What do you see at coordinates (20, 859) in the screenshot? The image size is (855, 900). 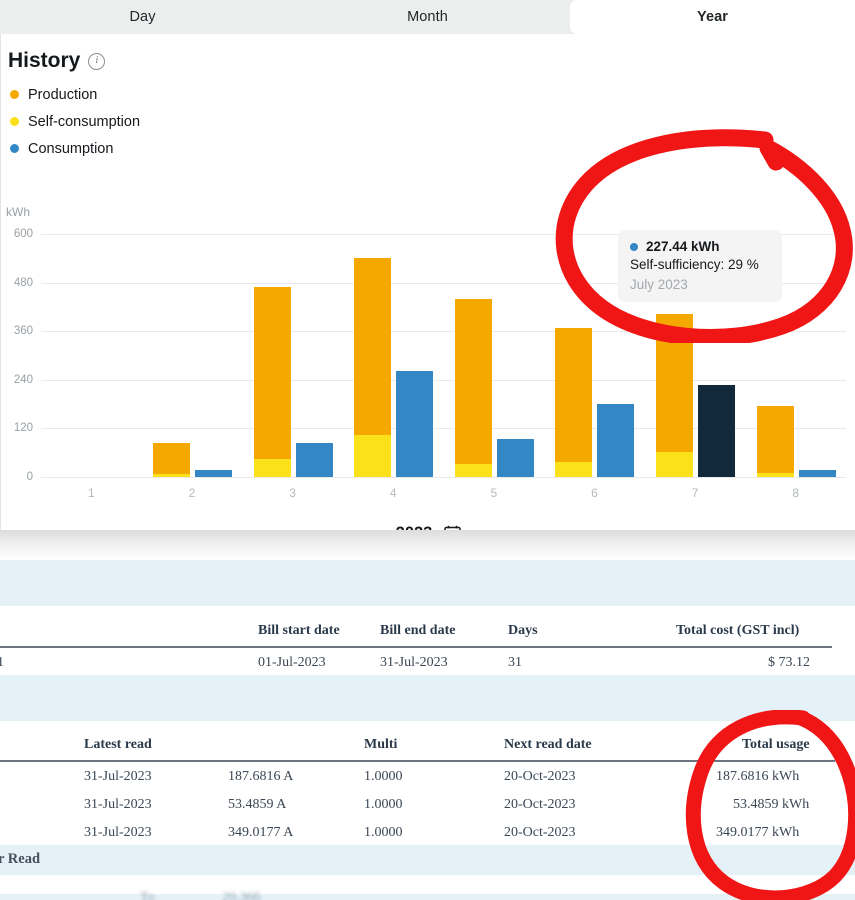 I see `meter-read-section-label: r Read` at bounding box center [20, 859].